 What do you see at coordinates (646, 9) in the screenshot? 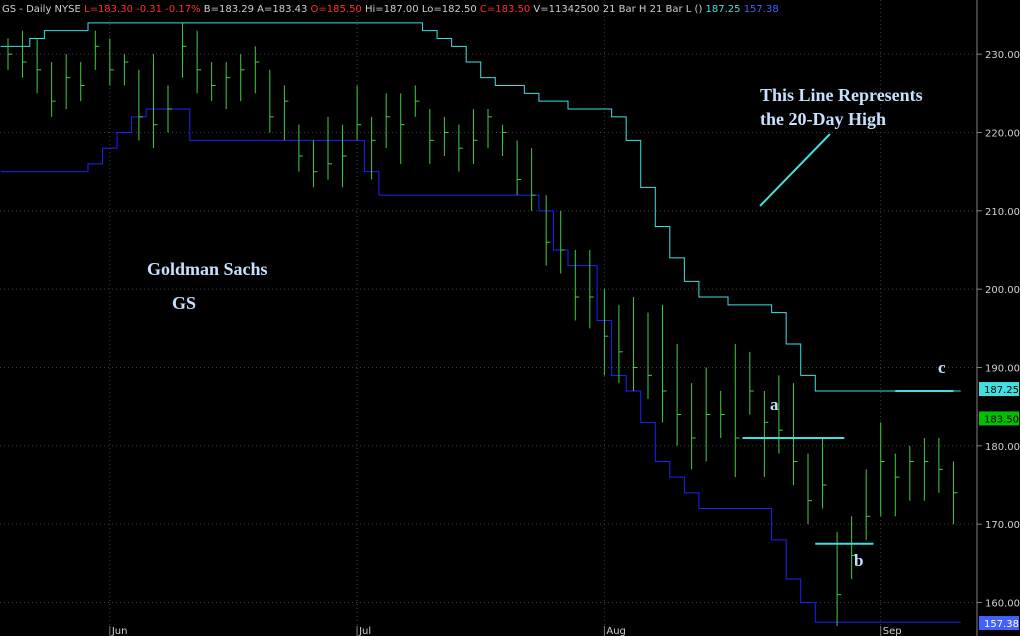
I see `header-field: 21 Bar H 21 Bar L` at bounding box center [646, 9].